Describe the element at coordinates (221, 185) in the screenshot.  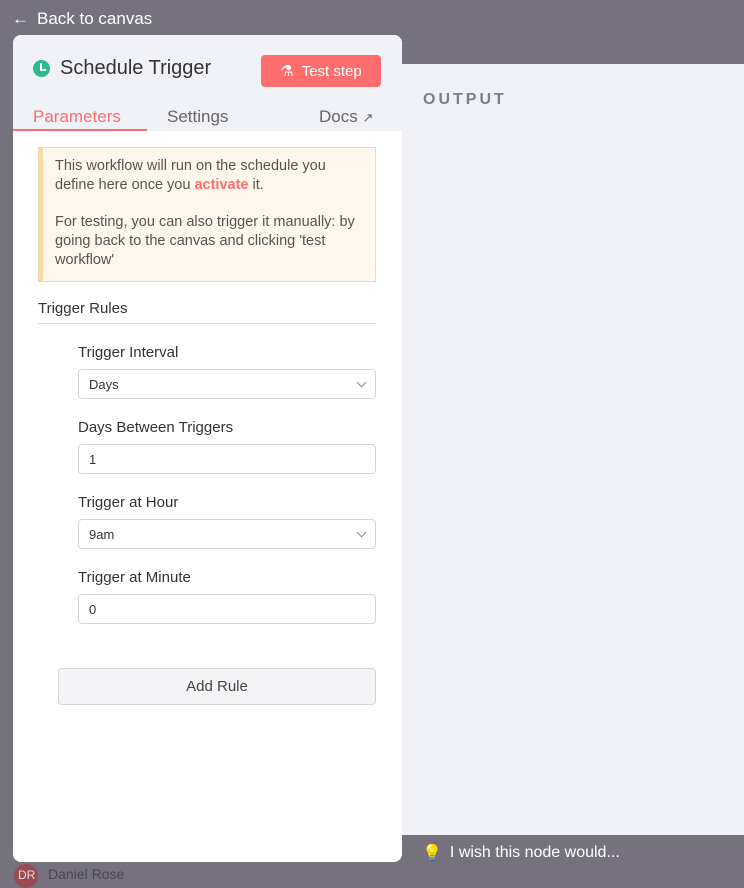
I see `activate-link: activate` at that location.